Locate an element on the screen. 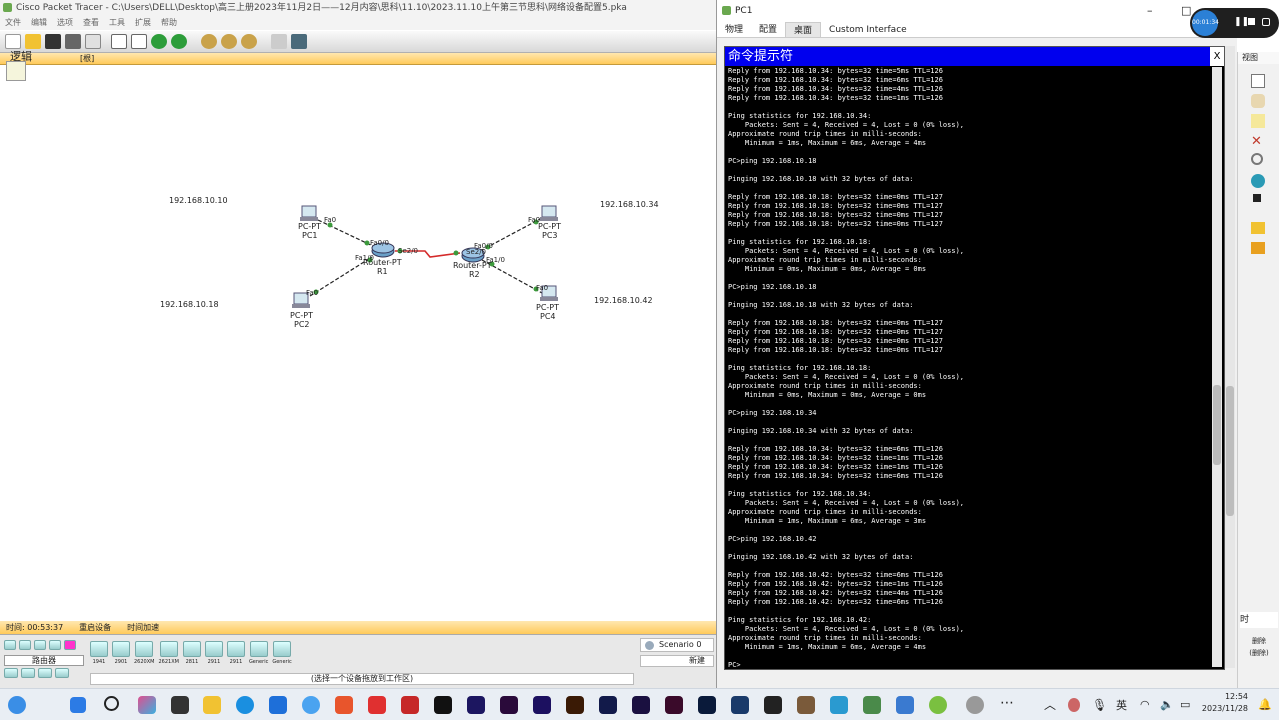 The image size is (1279, 720). app-icon is located at coordinates (839, 705).